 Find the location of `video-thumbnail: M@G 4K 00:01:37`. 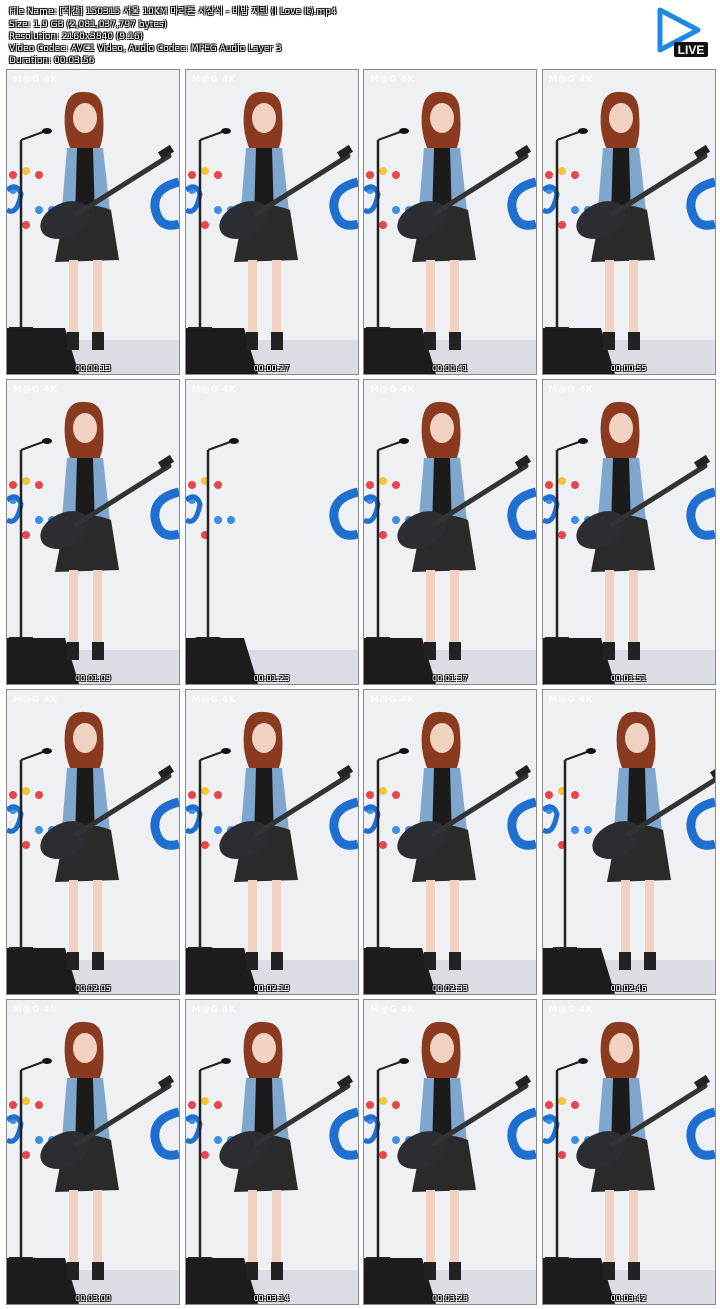

video-thumbnail: M@G 4K 00:01:37 is located at coordinates (450, 532).